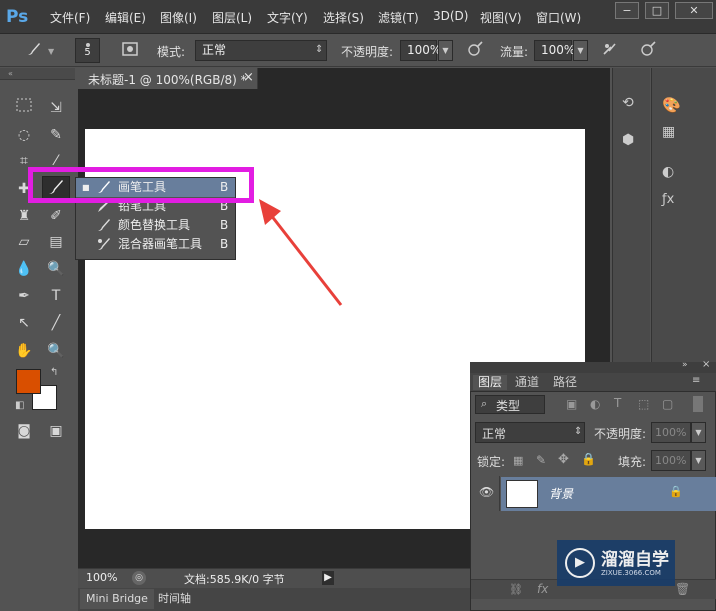 This screenshot has height=611, width=716. Describe the element at coordinates (475, 50) in the screenshot. I see `pressure-opacity-icon` at that location.